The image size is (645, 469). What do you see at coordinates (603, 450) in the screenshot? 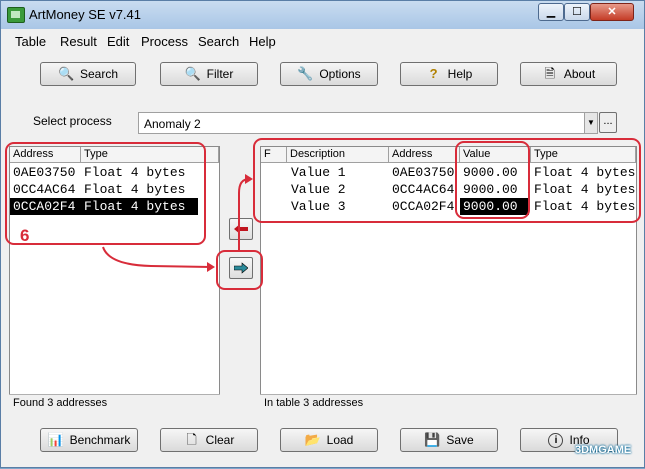
I see `watermark-logo: 3DMGAME` at bounding box center [603, 450].